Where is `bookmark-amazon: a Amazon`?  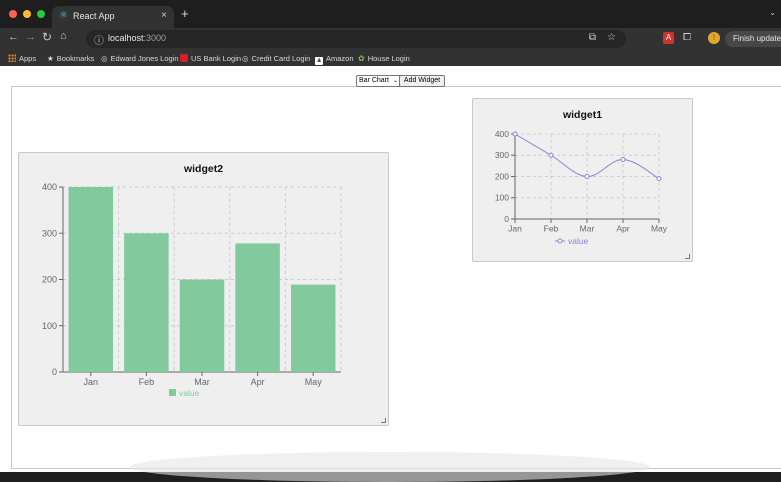
bookmark-amazon: a Amazon is located at coordinates (334, 59).